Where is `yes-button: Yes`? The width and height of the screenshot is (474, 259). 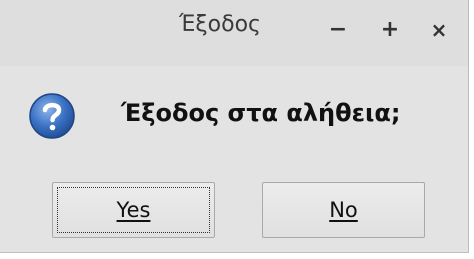
yes-button: Yes is located at coordinates (133, 210).